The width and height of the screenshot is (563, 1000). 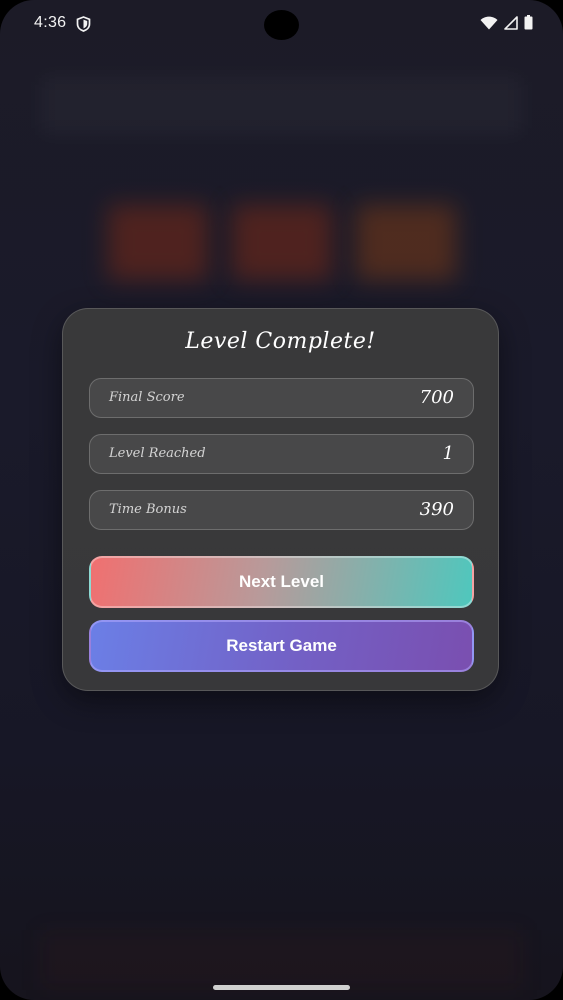 I want to click on camera-cutout, so click(x=281, y=25).